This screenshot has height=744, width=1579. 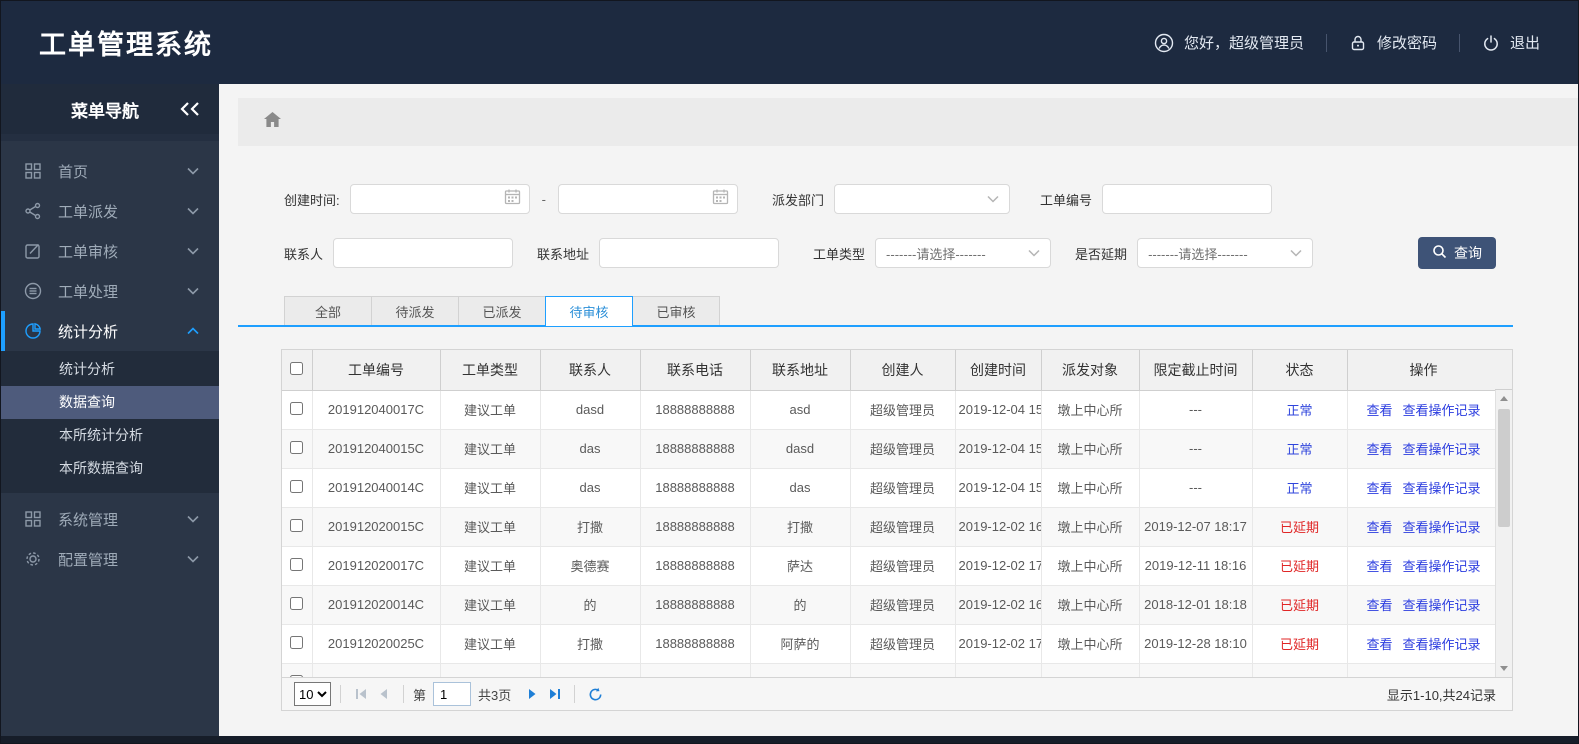 I want to click on select-all-checkbox, so click(x=297, y=368).